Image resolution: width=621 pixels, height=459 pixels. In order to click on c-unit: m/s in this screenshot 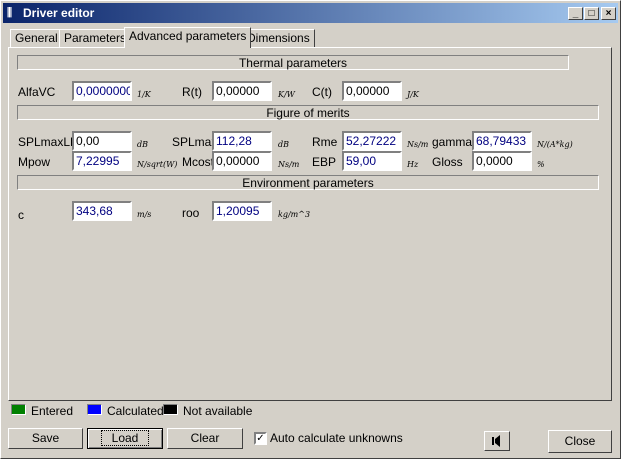, I will do `click(144, 214)`.